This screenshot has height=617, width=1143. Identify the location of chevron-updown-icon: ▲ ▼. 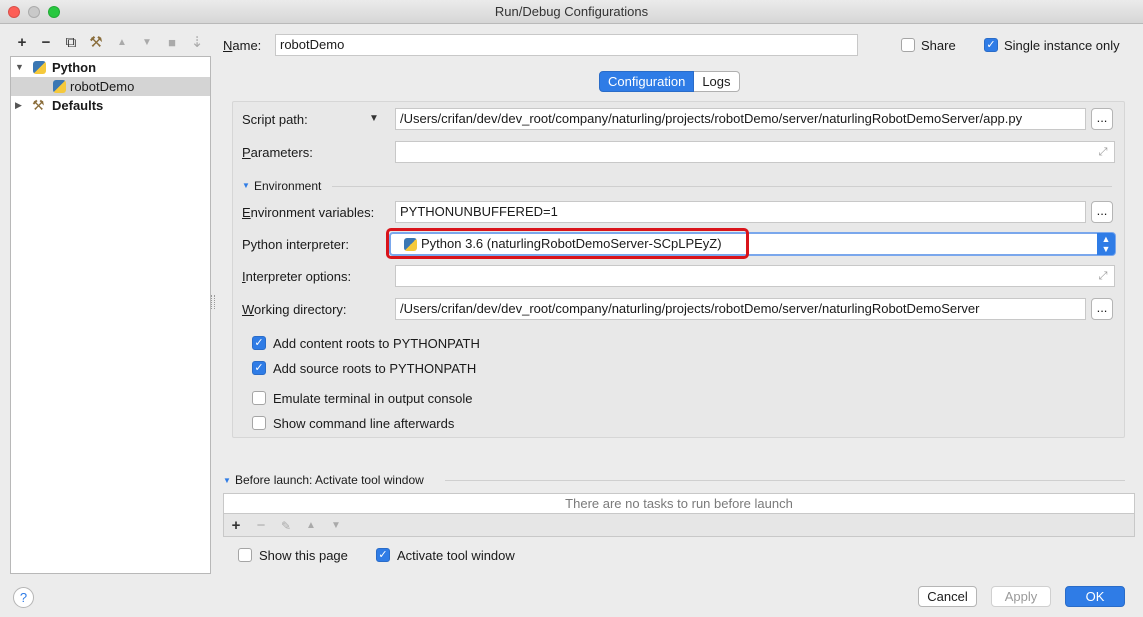
(1106, 244).